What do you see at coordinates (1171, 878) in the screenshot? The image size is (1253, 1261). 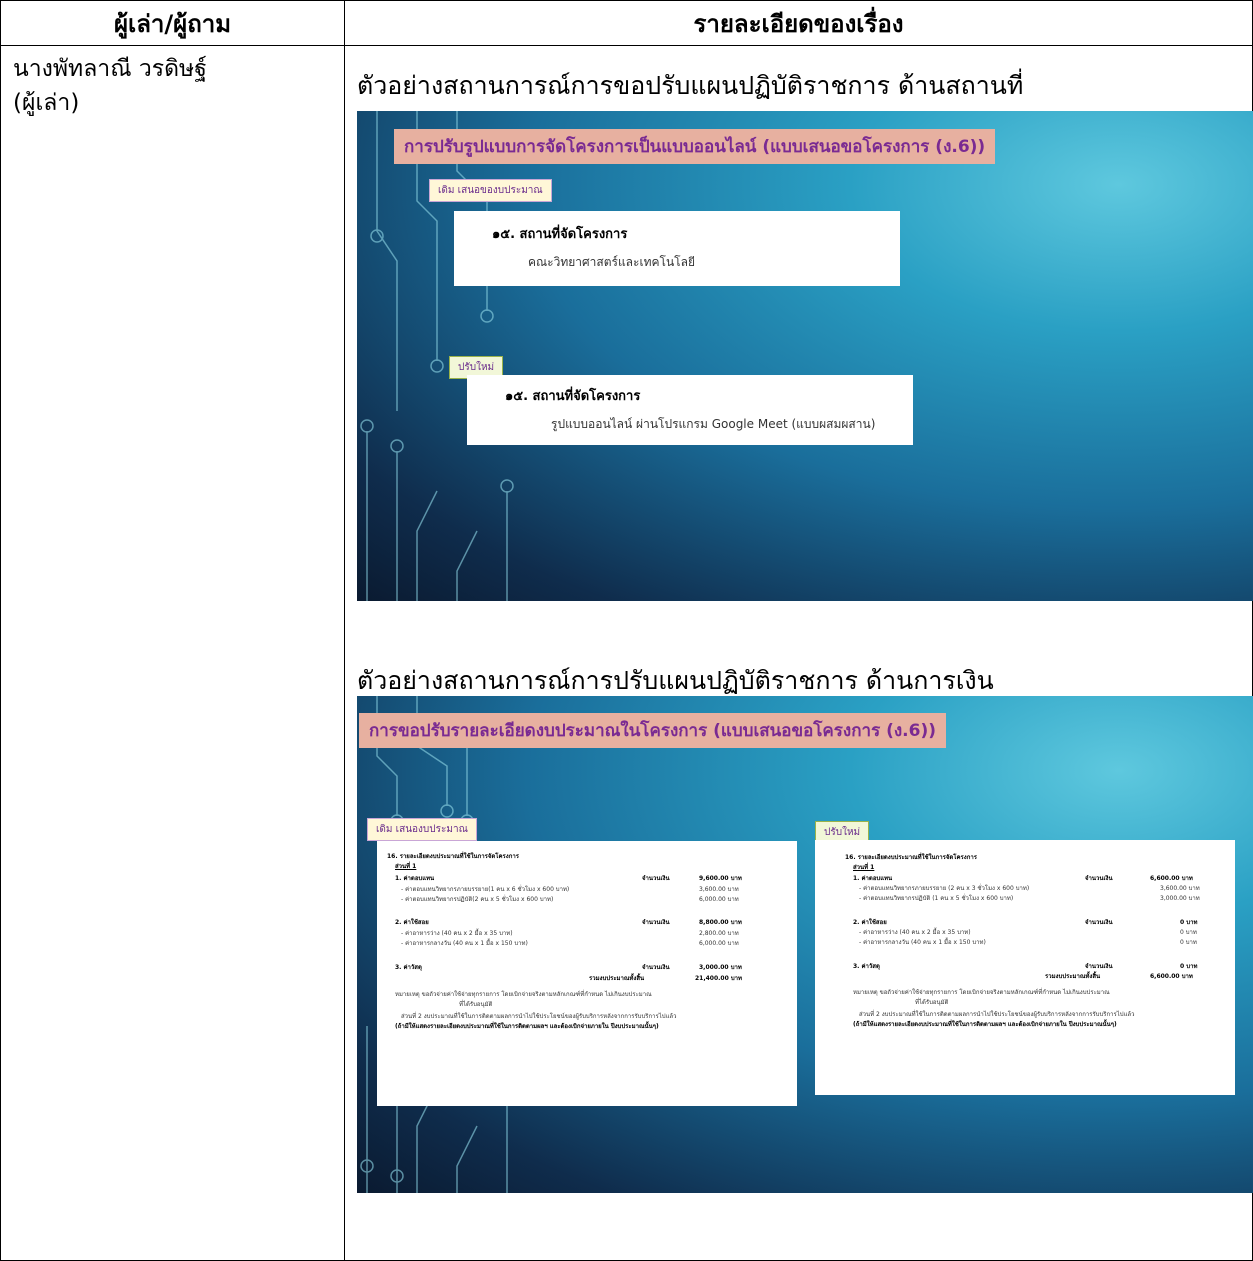 I see `budget-item1-total: 6,600.00 บาท` at bounding box center [1171, 878].